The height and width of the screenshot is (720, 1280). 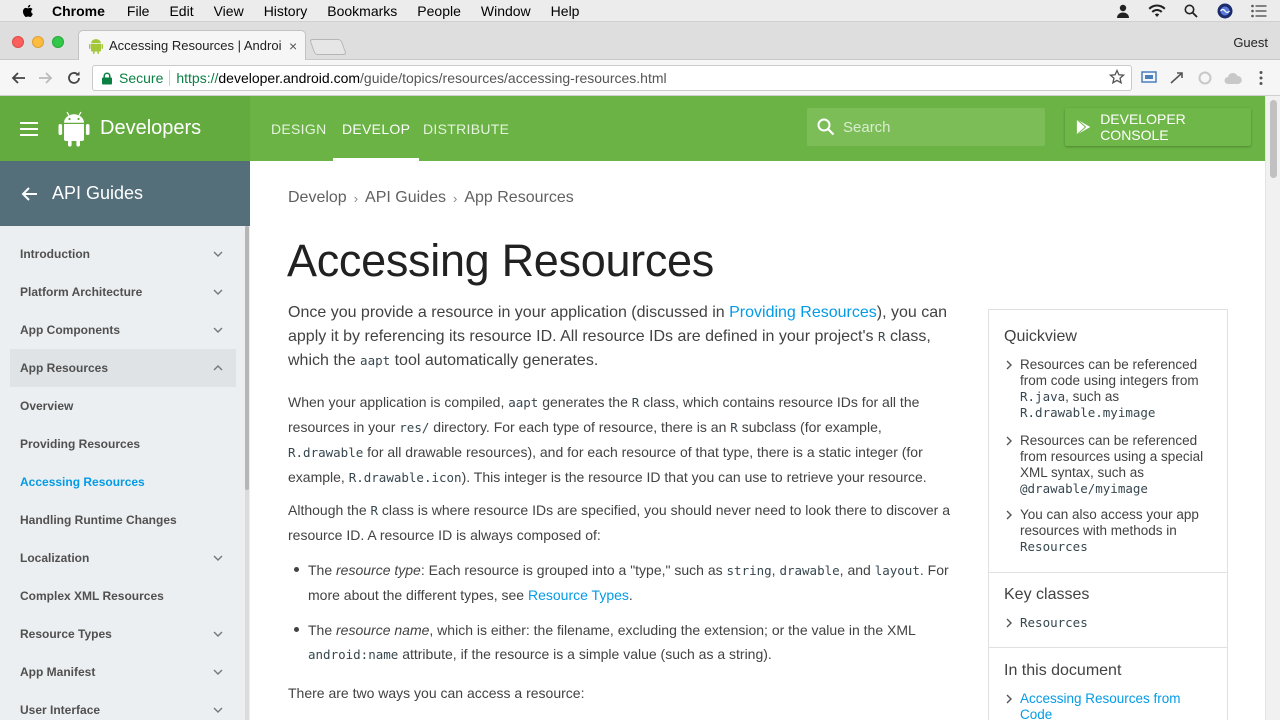 What do you see at coordinates (1083, 127) in the screenshot?
I see `play-store-icon` at bounding box center [1083, 127].